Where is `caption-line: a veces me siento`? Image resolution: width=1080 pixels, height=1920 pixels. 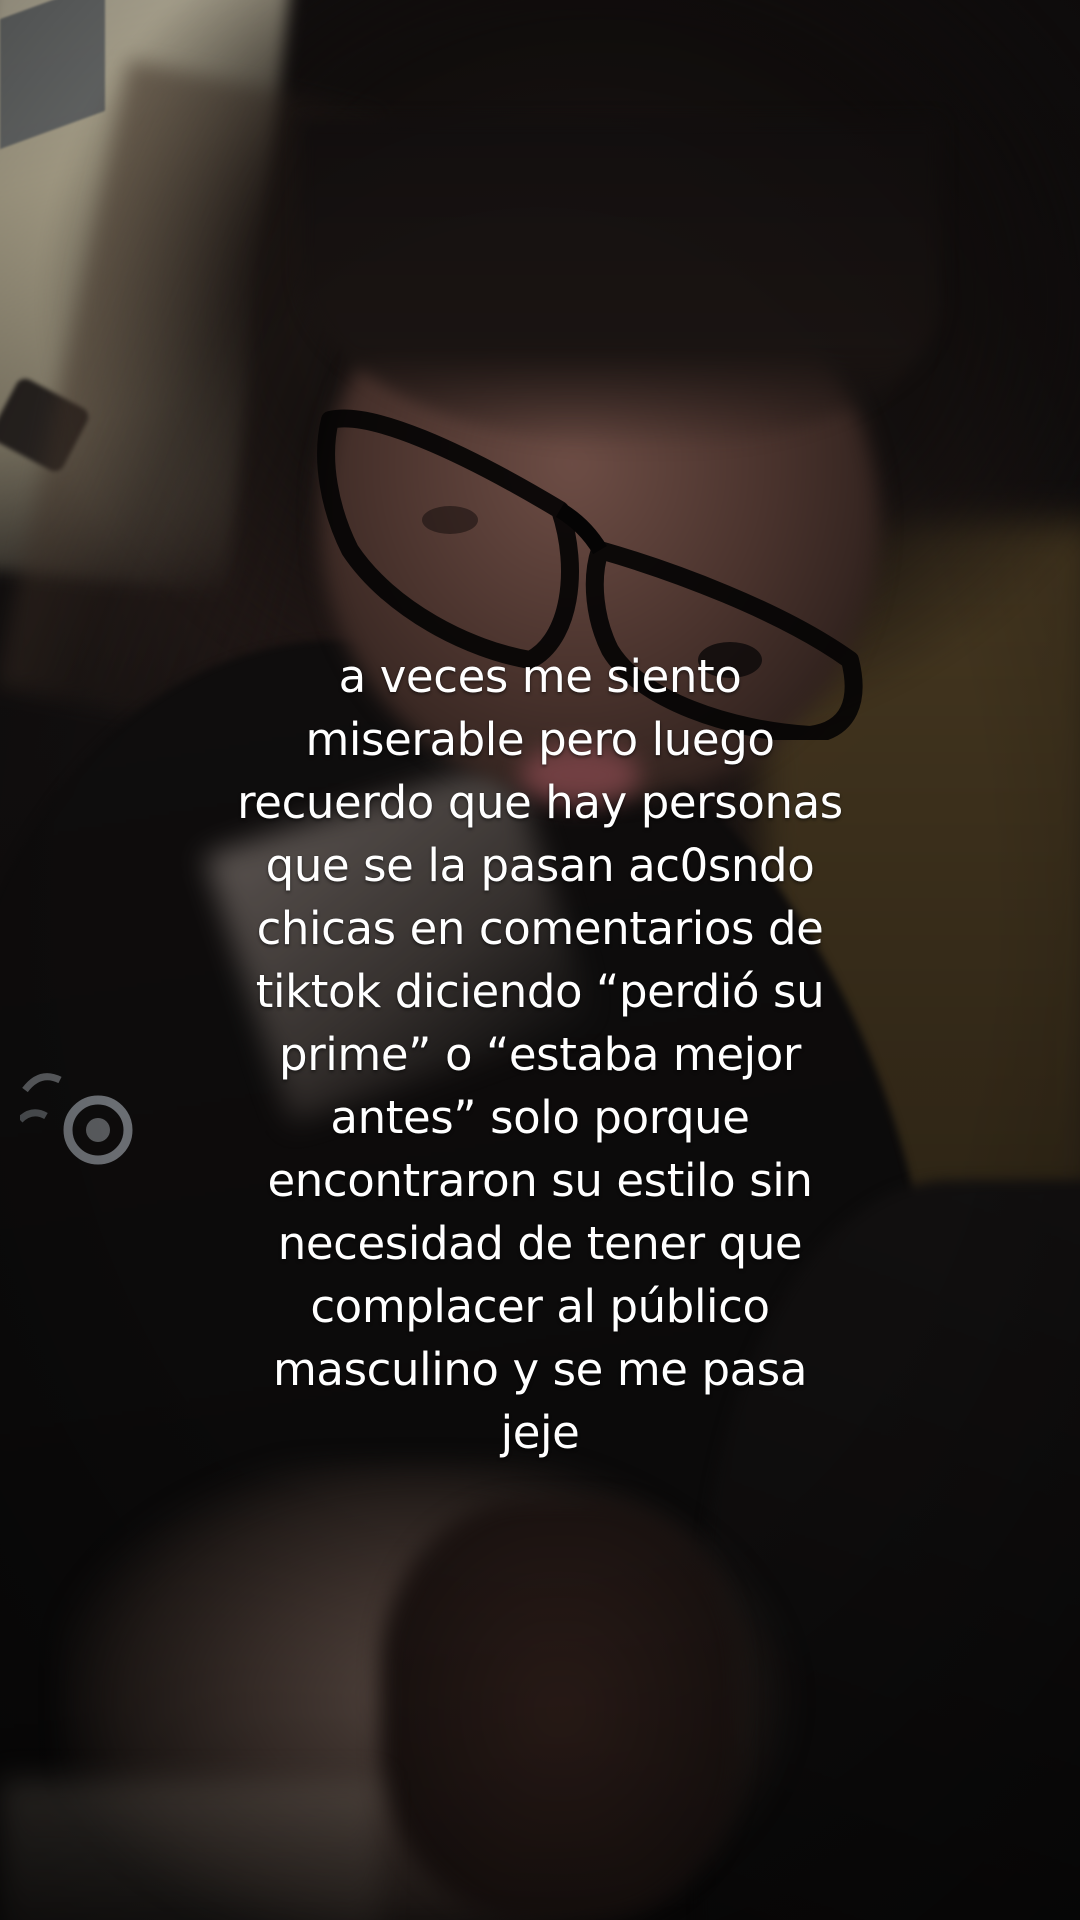 caption-line: a veces me siento is located at coordinates (540, 676).